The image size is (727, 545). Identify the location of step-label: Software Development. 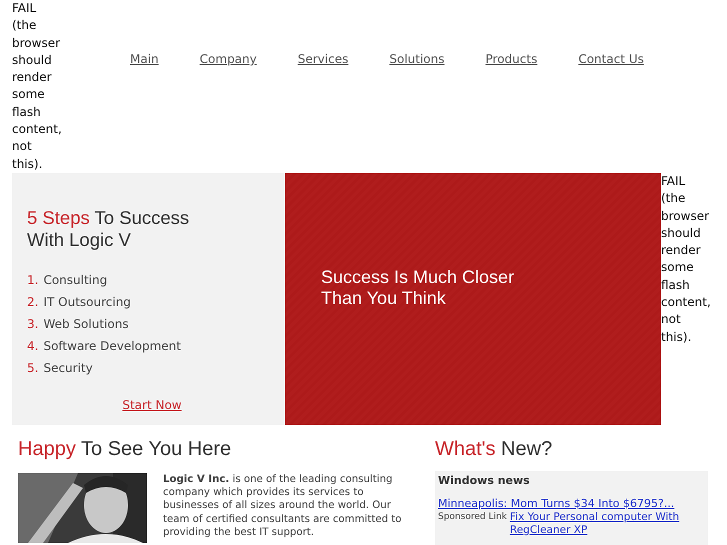
(112, 346).